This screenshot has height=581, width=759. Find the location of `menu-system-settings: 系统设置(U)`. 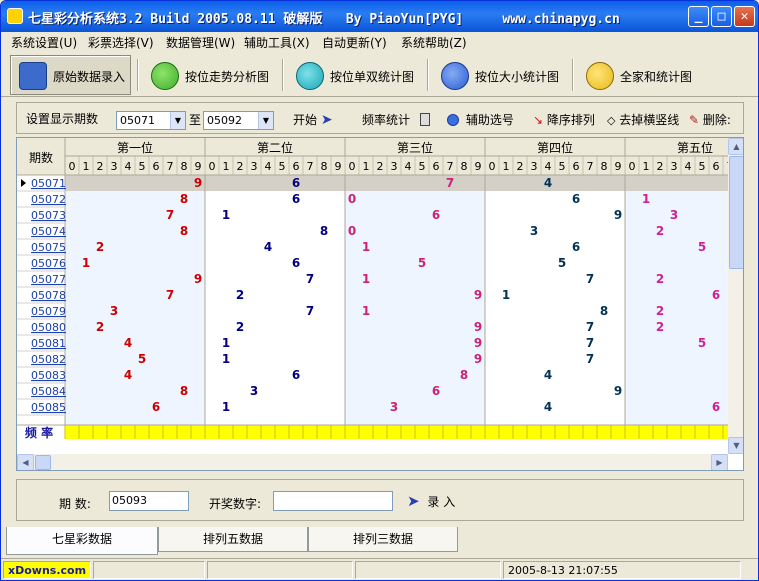

menu-system-settings: 系统设置(U) is located at coordinates (44, 42).